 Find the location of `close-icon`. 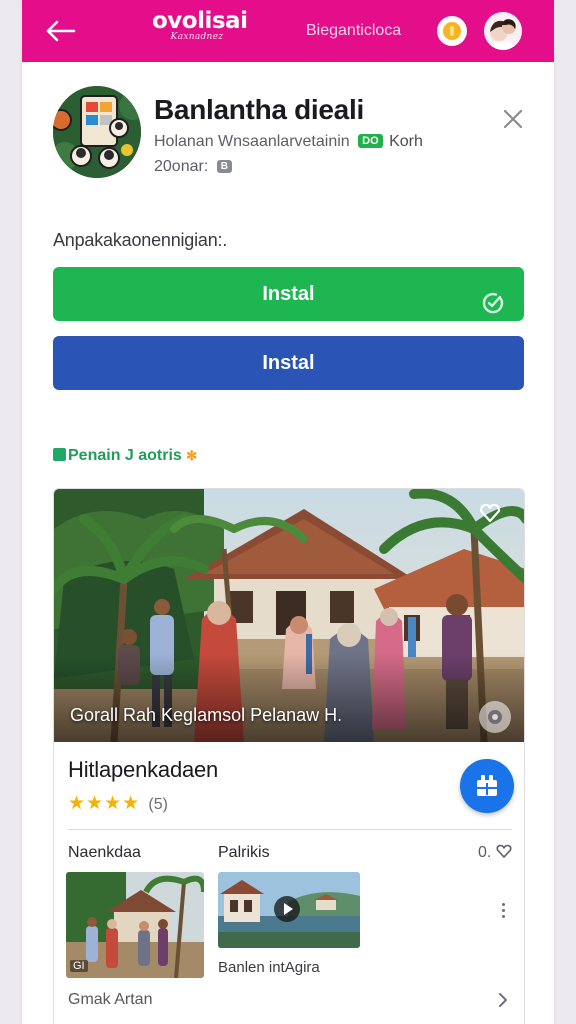

close-icon is located at coordinates (513, 119).